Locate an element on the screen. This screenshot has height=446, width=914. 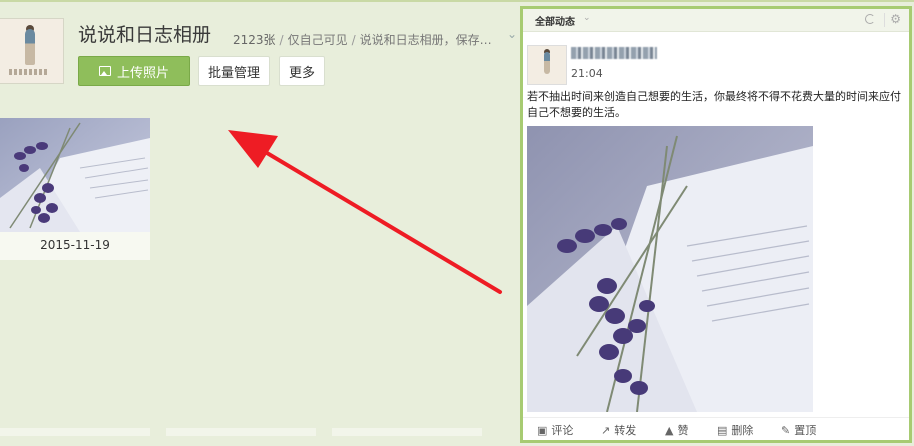
picture-icon is located at coordinates (104, 71).